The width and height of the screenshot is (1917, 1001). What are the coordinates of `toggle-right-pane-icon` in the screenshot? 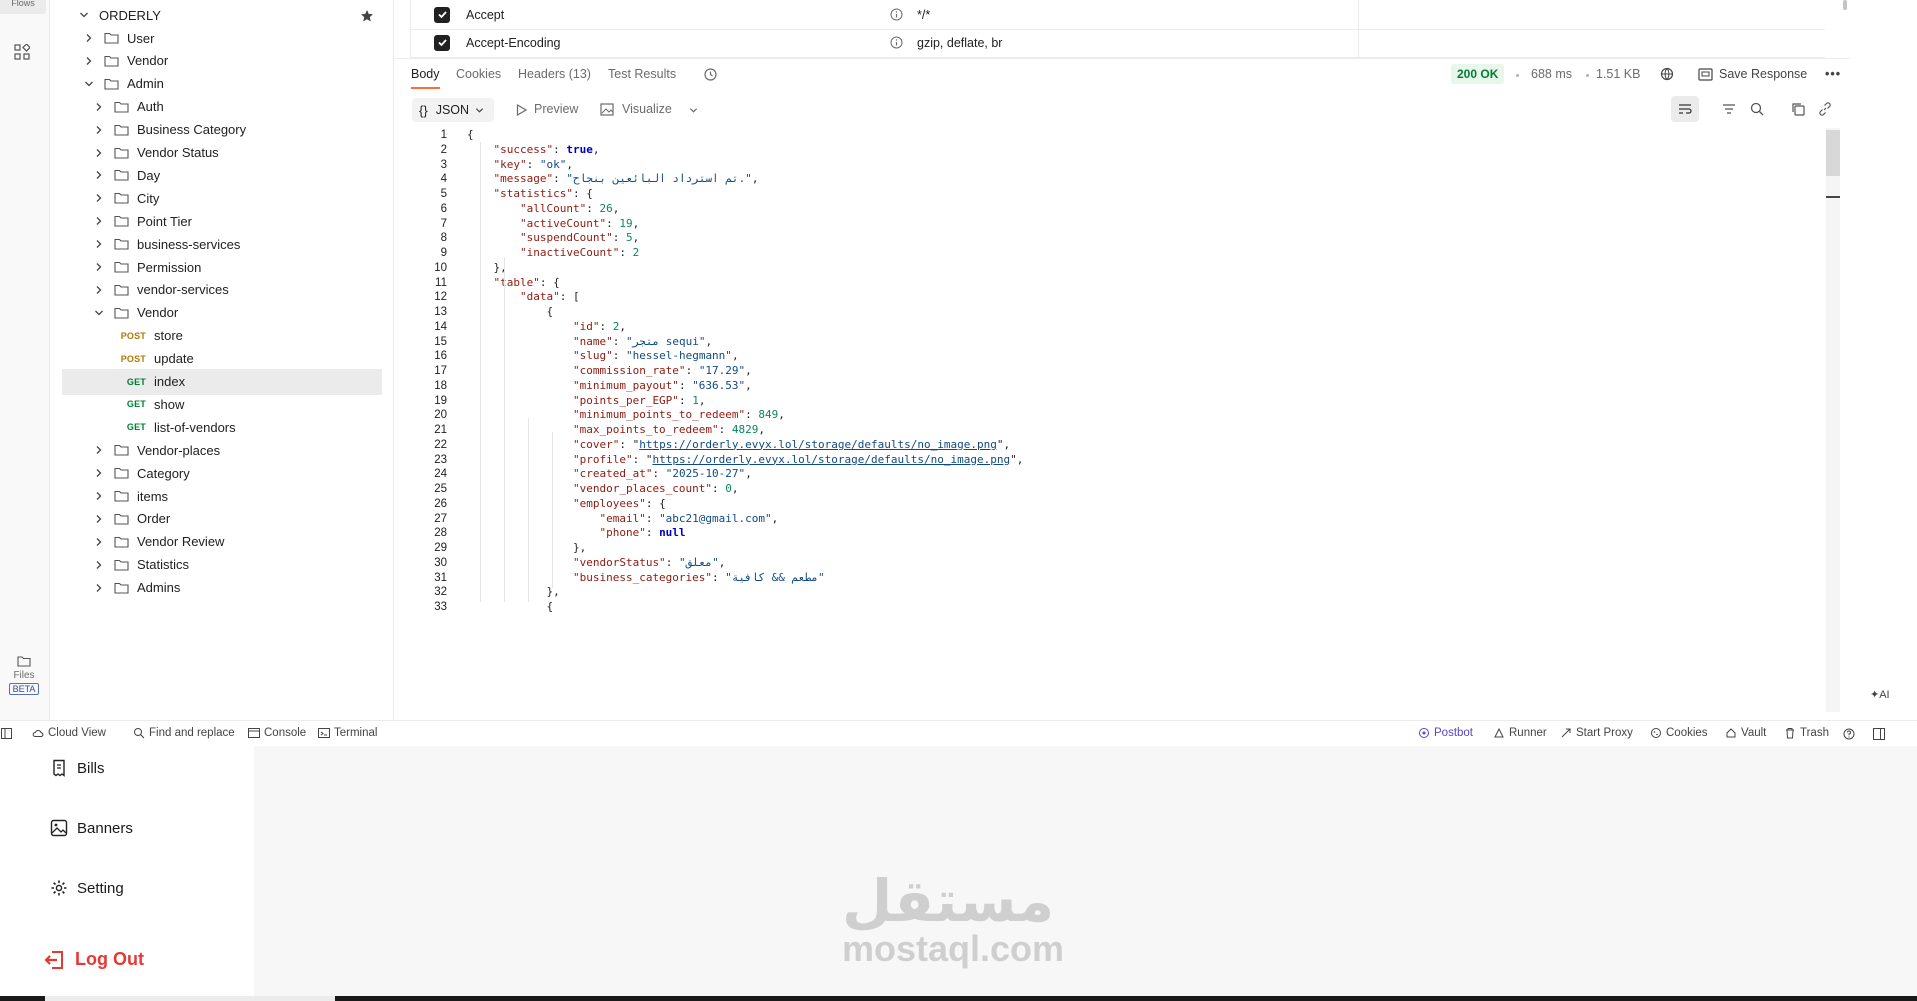 It's located at (1879, 734).